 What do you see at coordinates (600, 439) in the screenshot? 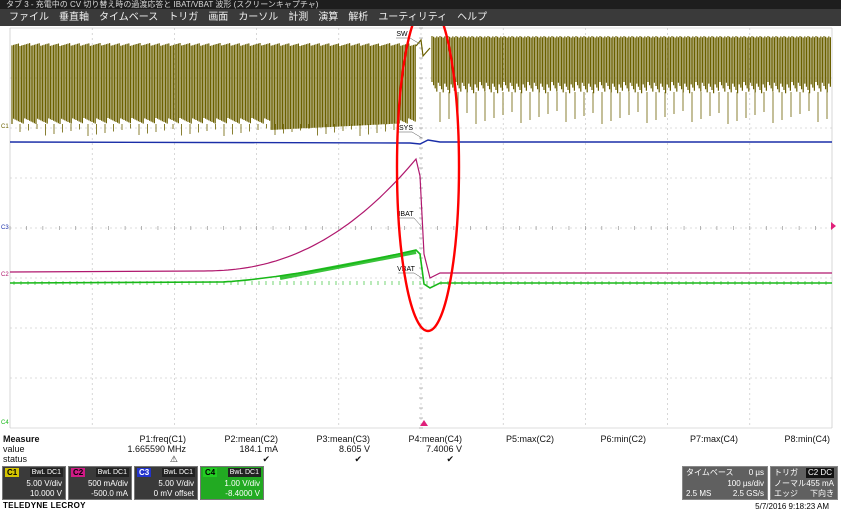
I see `param-name: P6:min(C2)` at bounding box center [600, 439].